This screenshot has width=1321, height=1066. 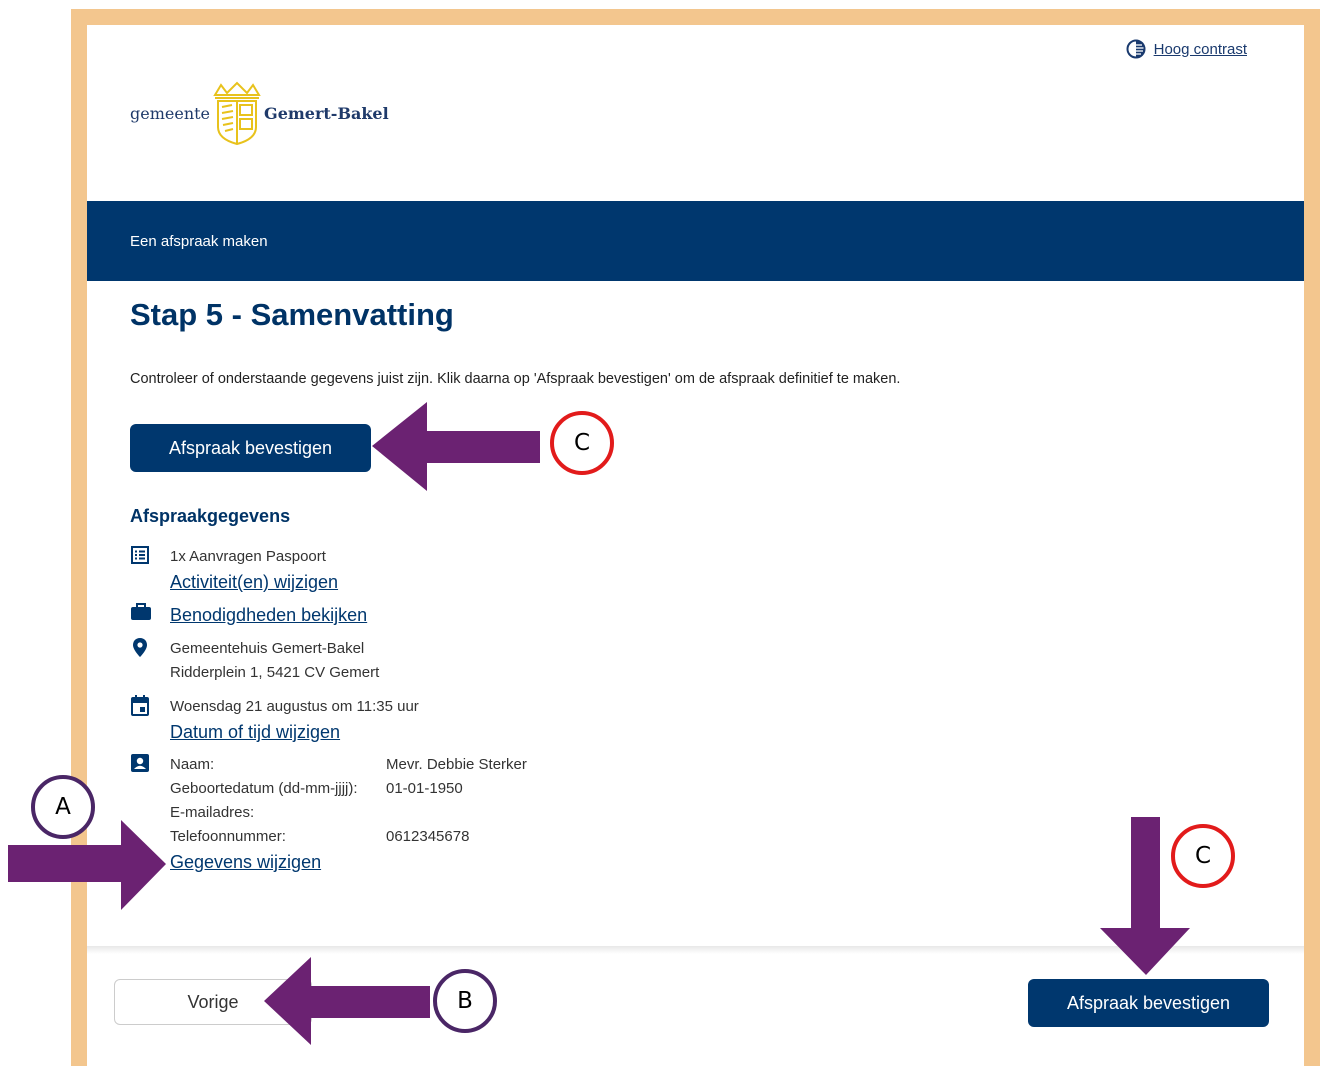 What do you see at coordinates (1203, 856) in the screenshot?
I see `annotation-c-bottom: C` at bounding box center [1203, 856].